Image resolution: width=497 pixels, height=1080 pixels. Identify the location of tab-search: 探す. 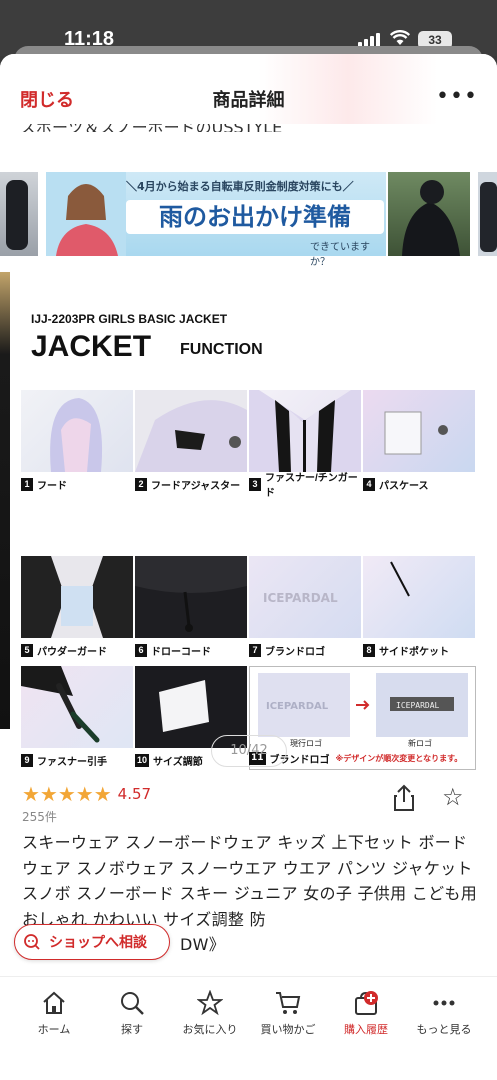
(132, 1013).